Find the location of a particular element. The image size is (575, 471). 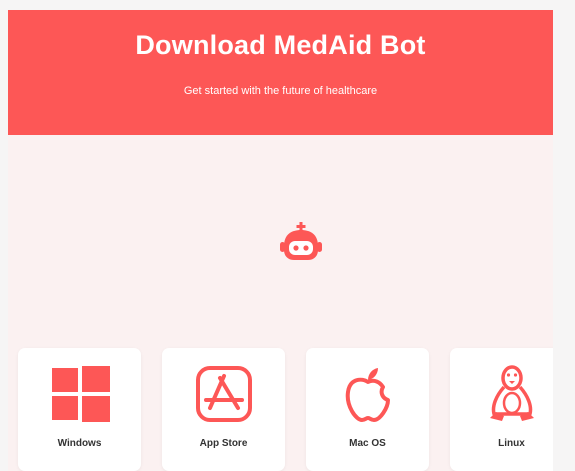

app-store-label: App Store is located at coordinates (223, 443).